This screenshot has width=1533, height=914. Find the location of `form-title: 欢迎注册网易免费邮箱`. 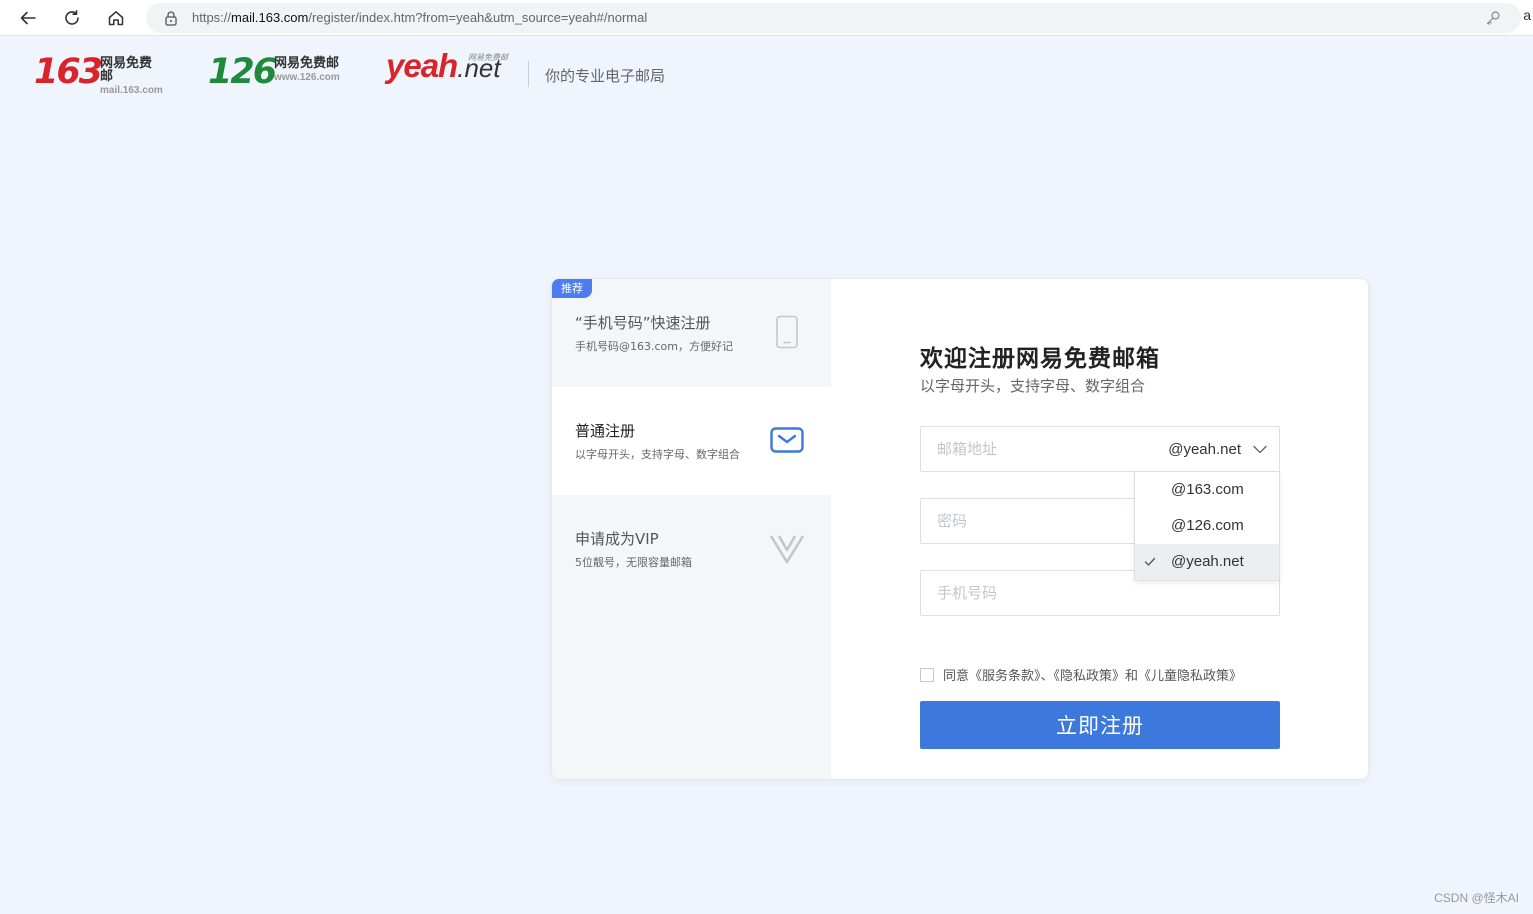

form-title: 欢迎注册网易免费邮箱 is located at coordinates (1040, 359).